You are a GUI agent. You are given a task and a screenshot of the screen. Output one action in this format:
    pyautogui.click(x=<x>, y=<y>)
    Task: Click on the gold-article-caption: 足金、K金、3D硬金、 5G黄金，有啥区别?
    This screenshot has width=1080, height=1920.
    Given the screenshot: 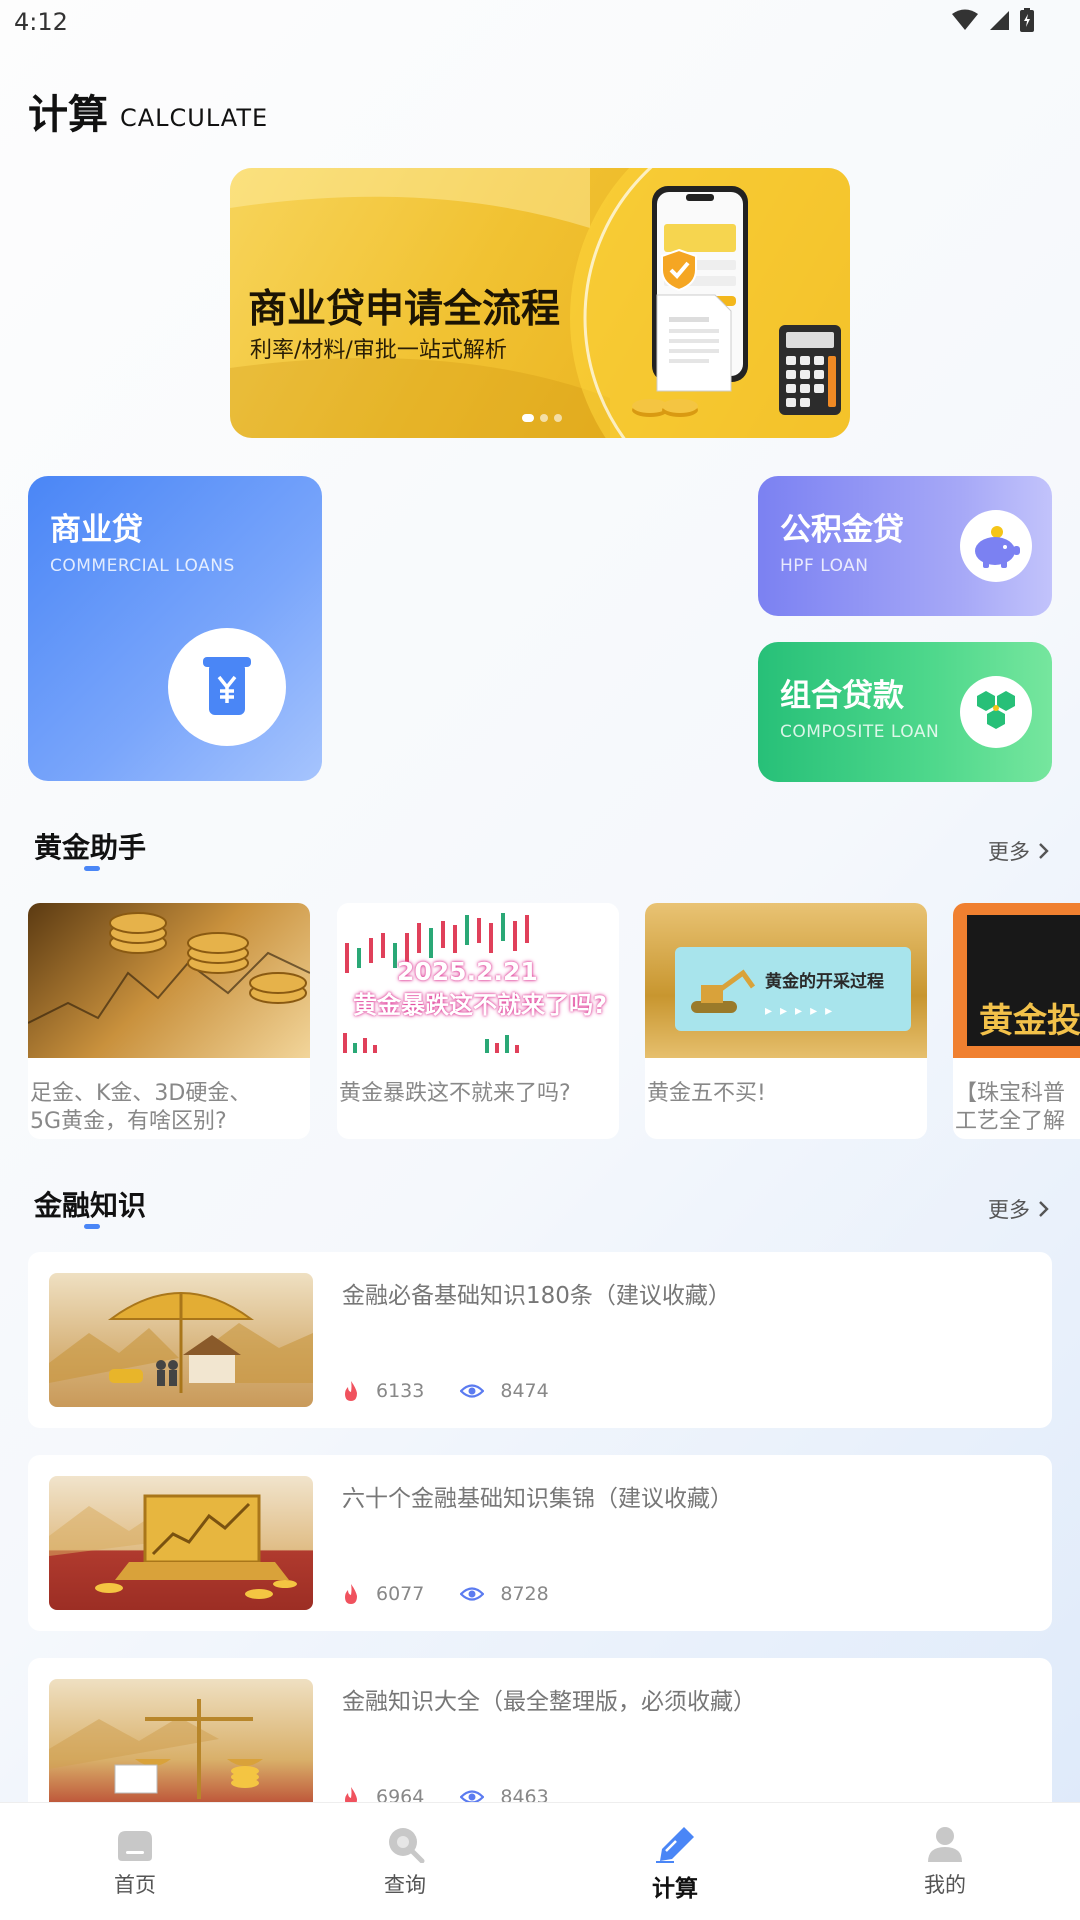 What is the action you would take?
    pyautogui.click(x=141, y=1107)
    